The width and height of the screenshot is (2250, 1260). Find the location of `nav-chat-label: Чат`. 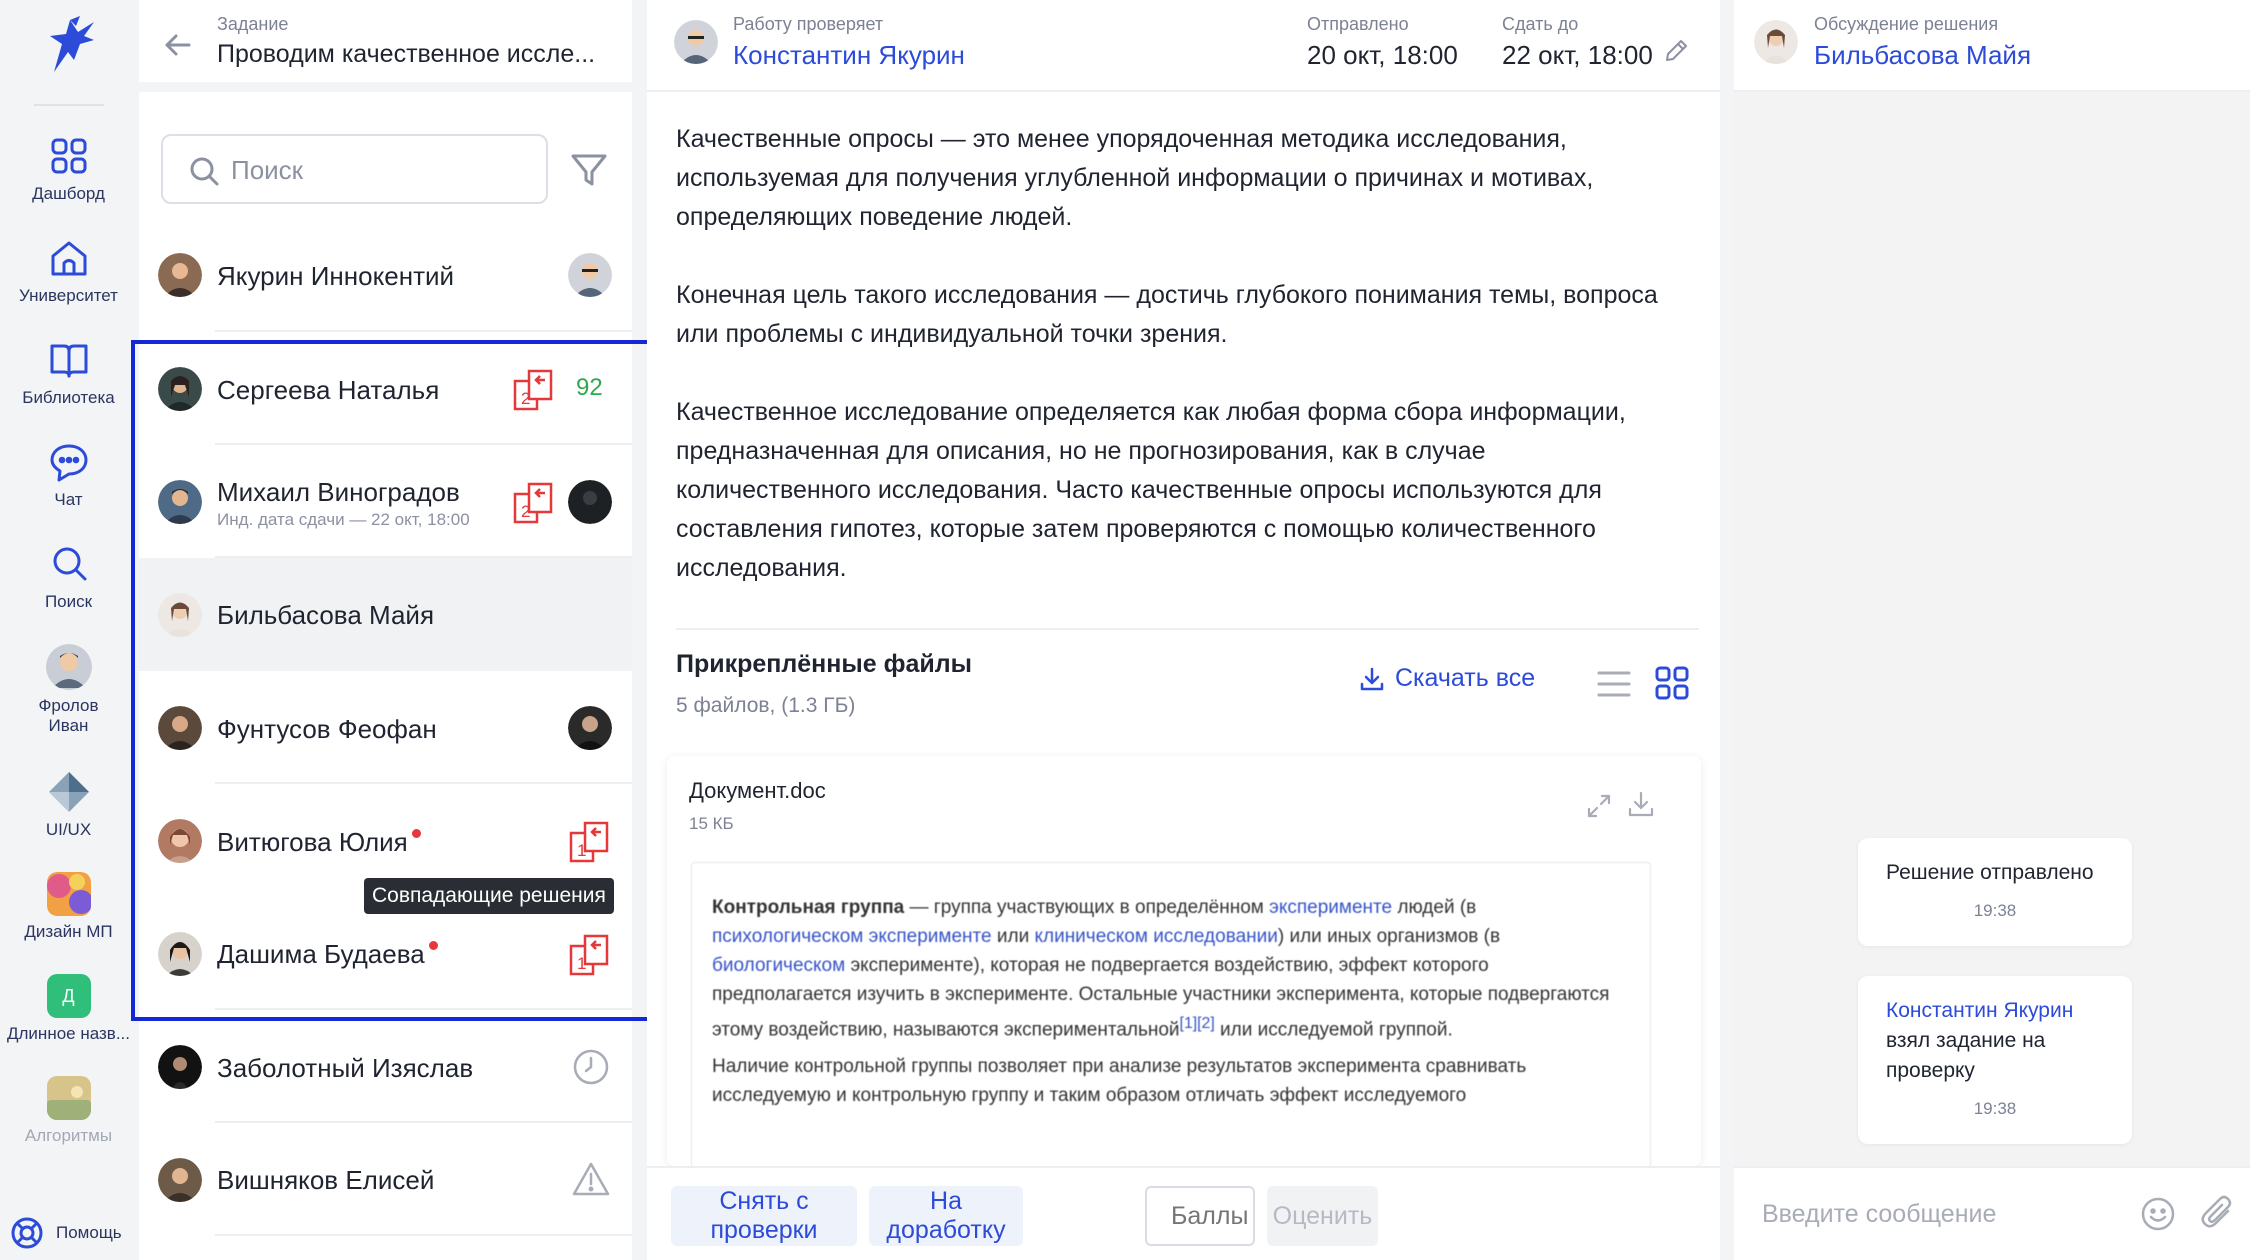

nav-chat-label: Чат is located at coordinates (68, 499).